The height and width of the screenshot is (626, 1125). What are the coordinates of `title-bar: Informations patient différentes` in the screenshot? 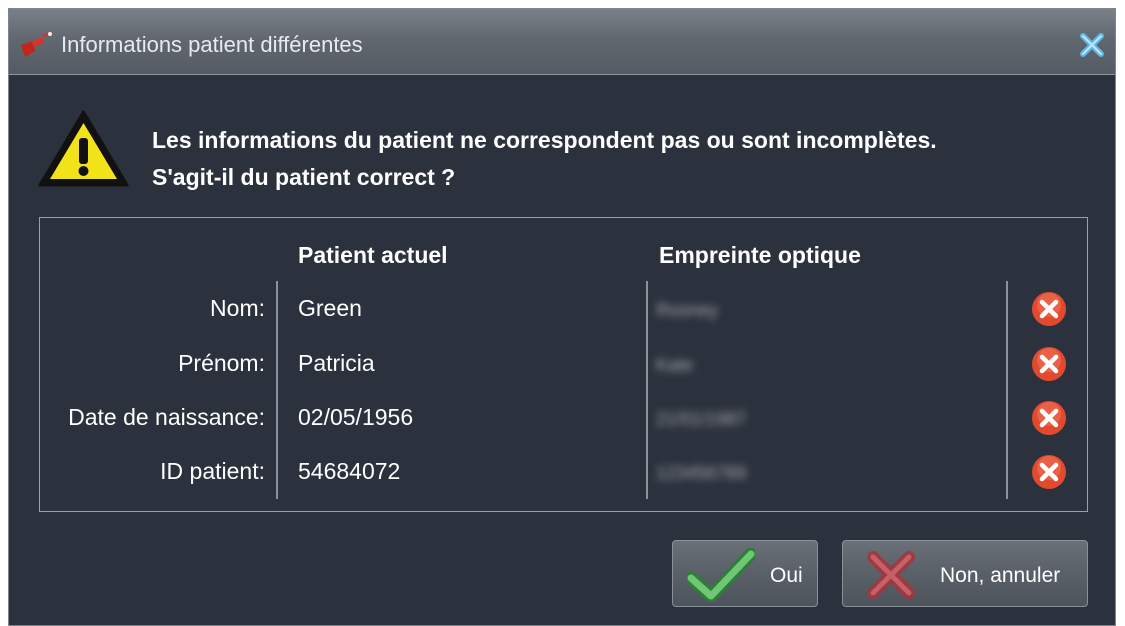 It's located at (562, 42).